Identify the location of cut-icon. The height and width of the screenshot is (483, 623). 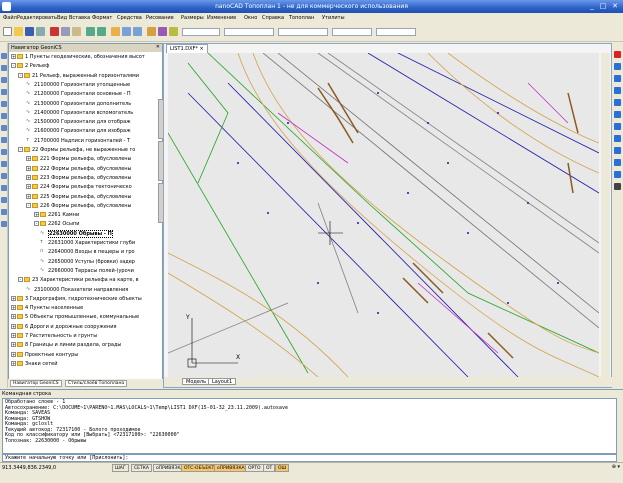
(54, 31).